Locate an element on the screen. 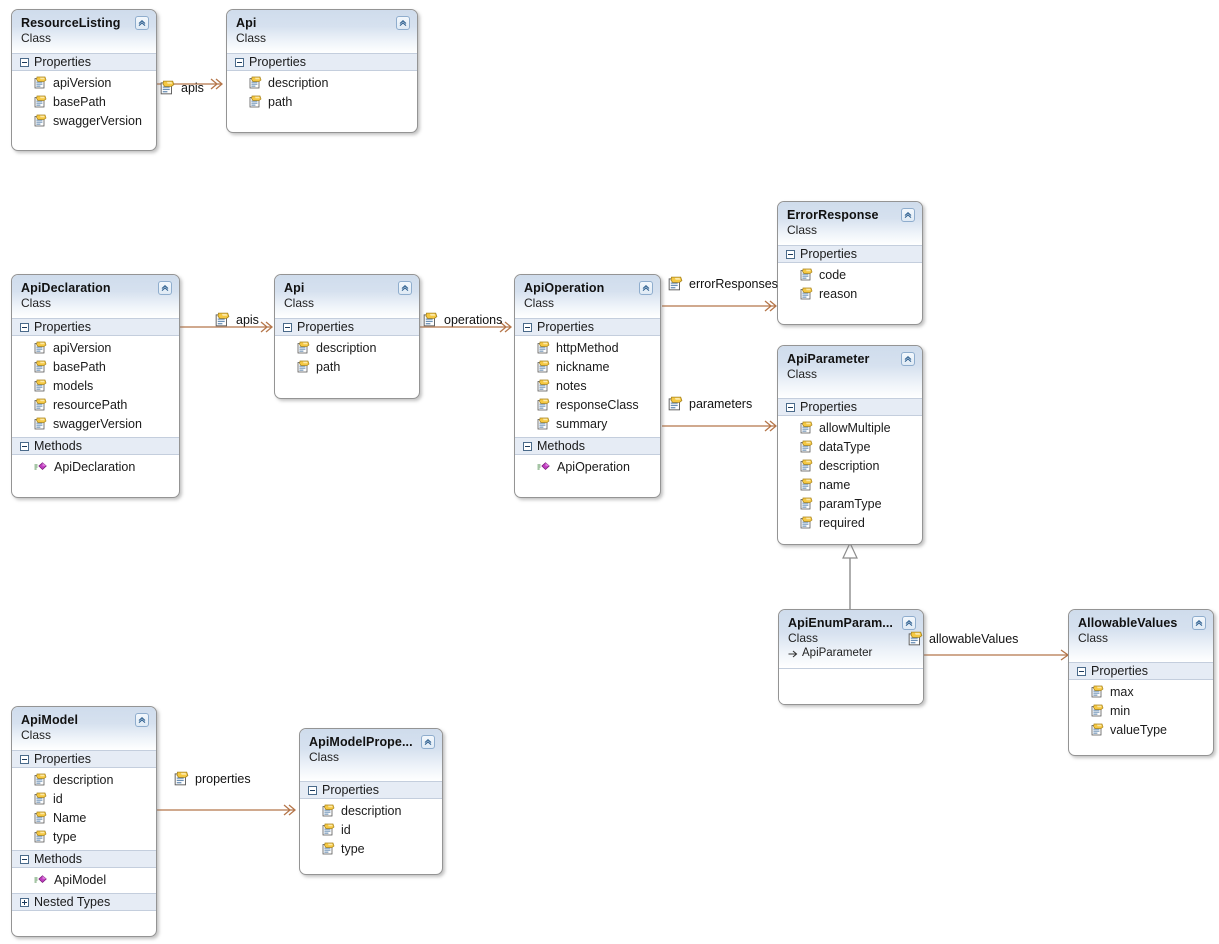 The image size is (1219, 944). class-box-apienumparam: ApiEnumParam... Class ApiParameter is located at coordinates (851, 657).